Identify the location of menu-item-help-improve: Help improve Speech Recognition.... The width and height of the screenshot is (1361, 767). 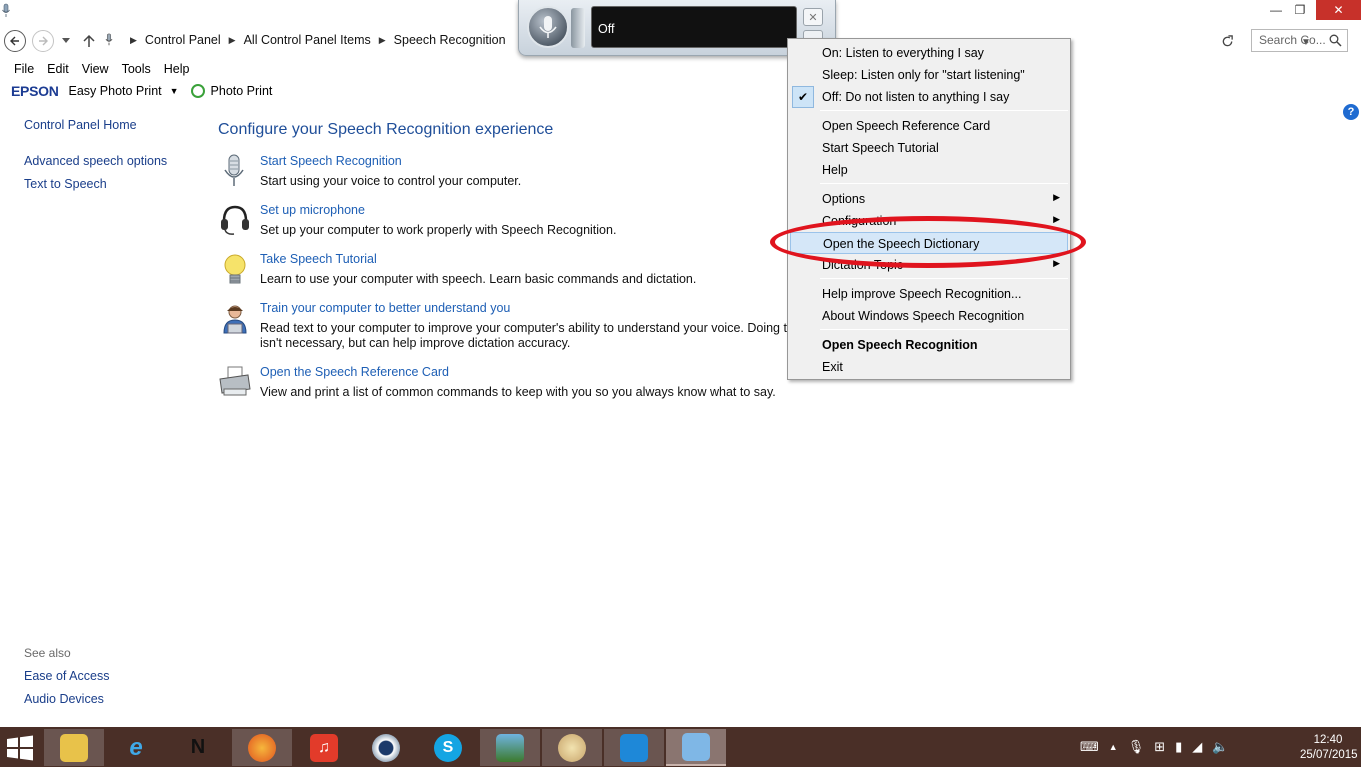
(929, 294).